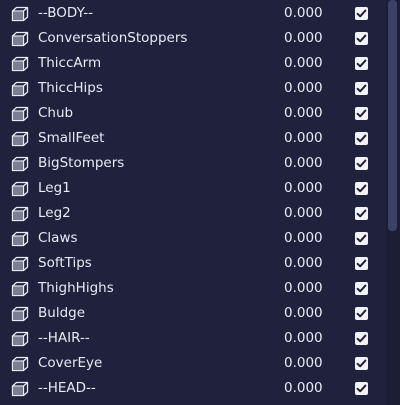 The image size is (400, 405). What do you see at coordinates (70, 63) in the screenshot?
I see `blendshape-name: ThiccArm` at bounding box center [70, 63].